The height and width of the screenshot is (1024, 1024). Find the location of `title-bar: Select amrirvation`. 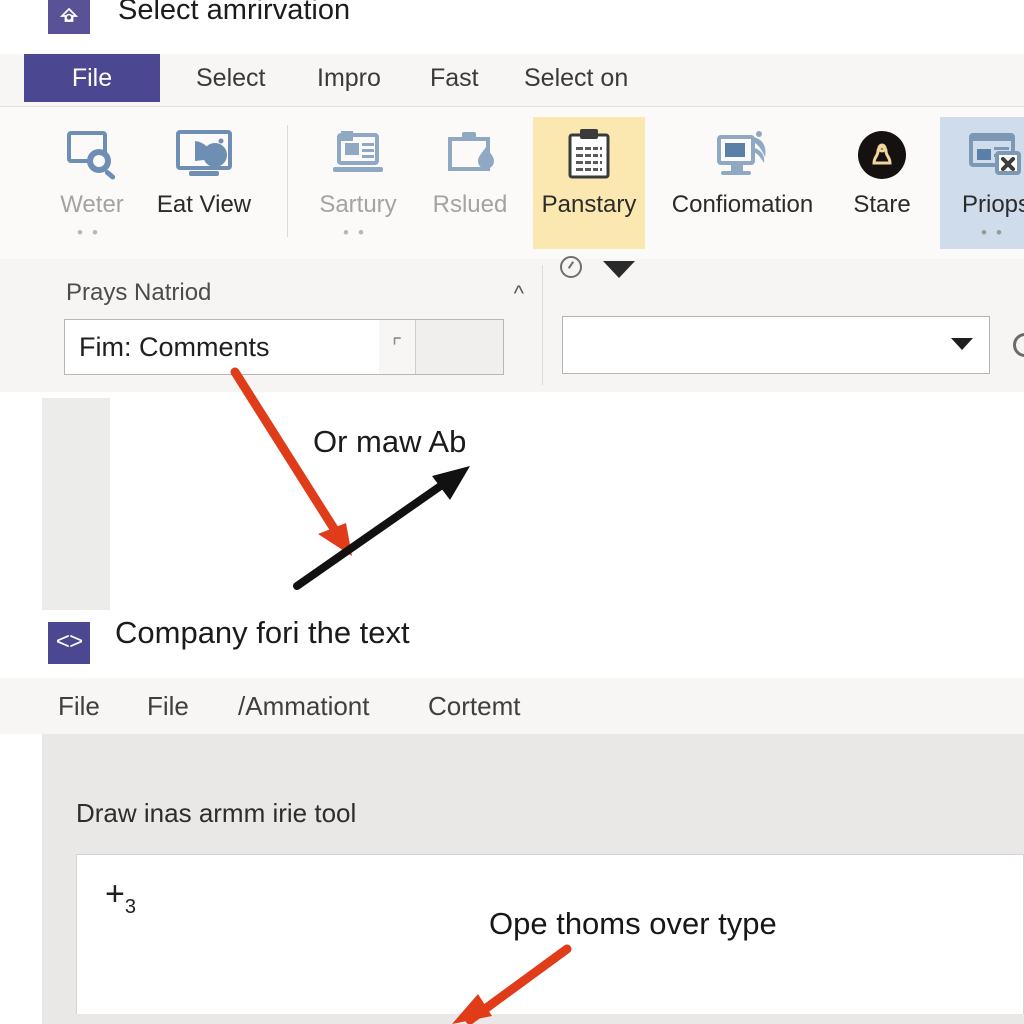

title-bar: Select amrirvation is located at coordinates (512, 24).